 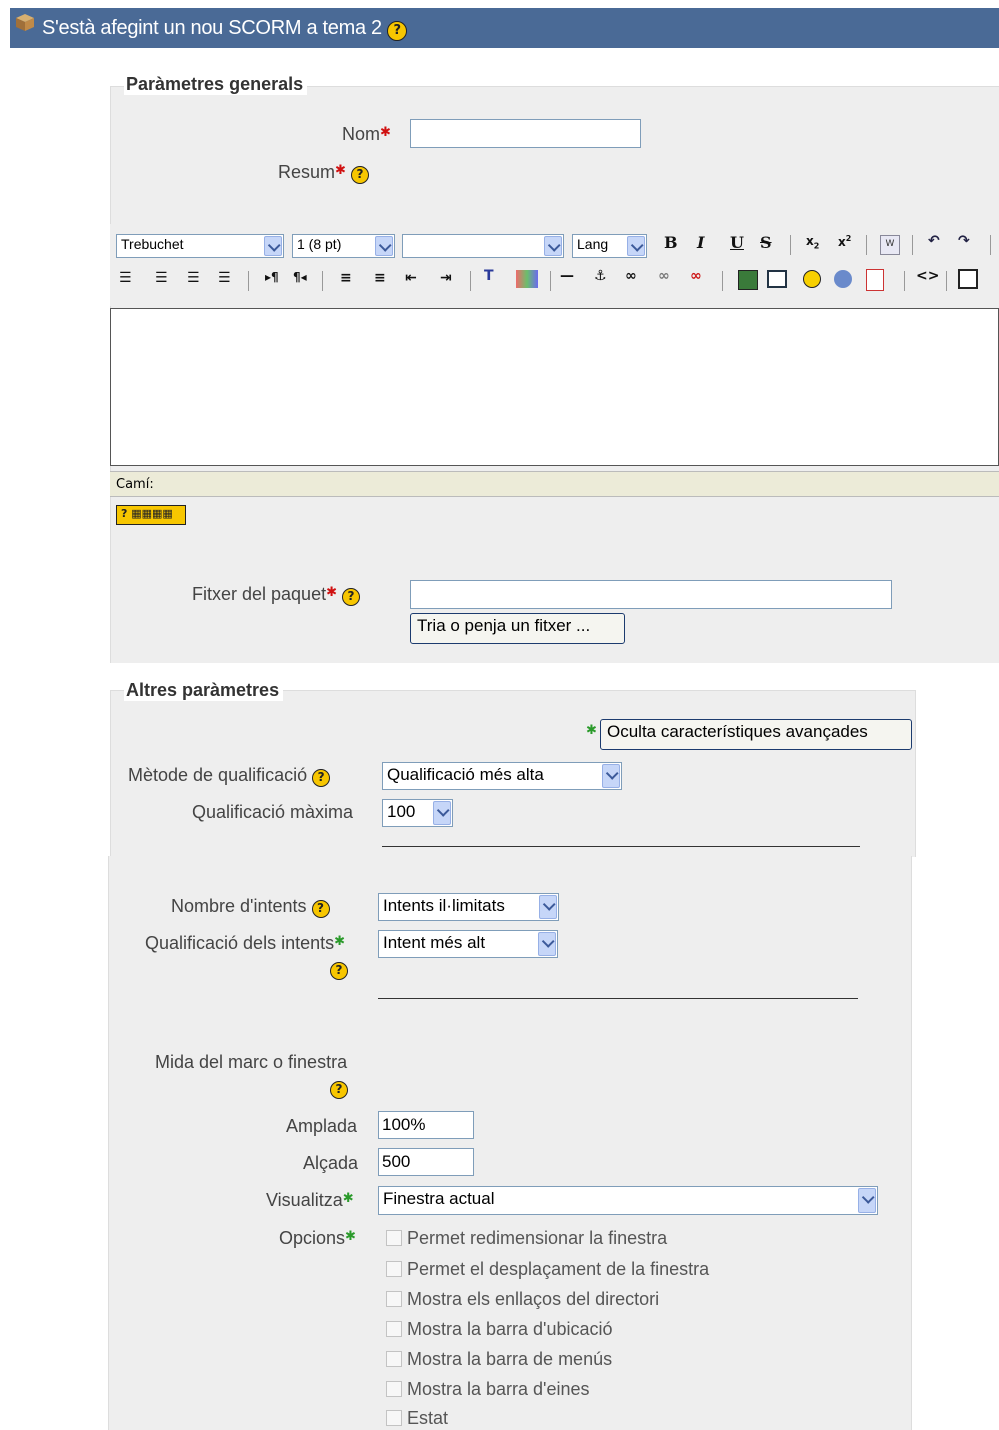 I want to click on option-label: Permet el desplaçament de la finestra, so click(x=558, y=1269).